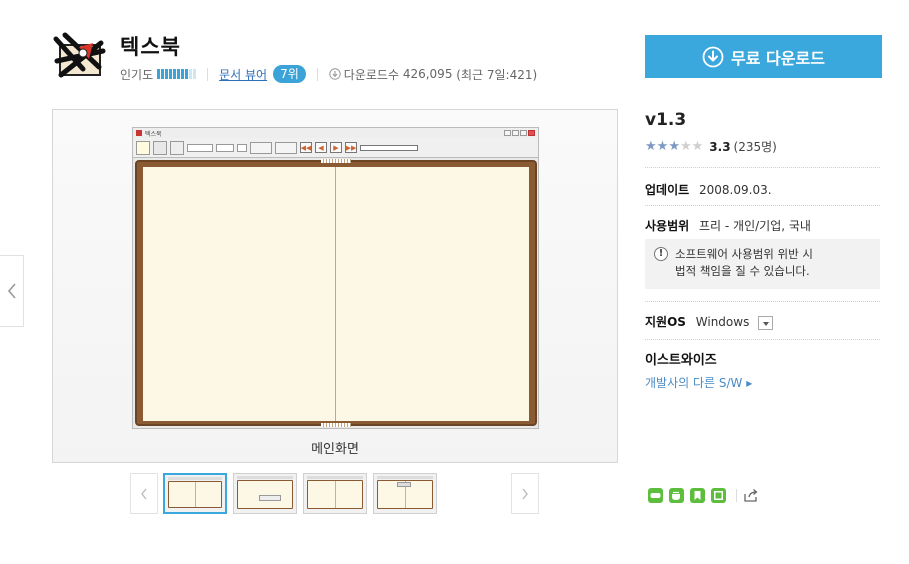 This screenshot has height=564, width=909. Describe the element at coordinates (667, 190) in the screenshot. I see `update-label: 업데이트` at that location.